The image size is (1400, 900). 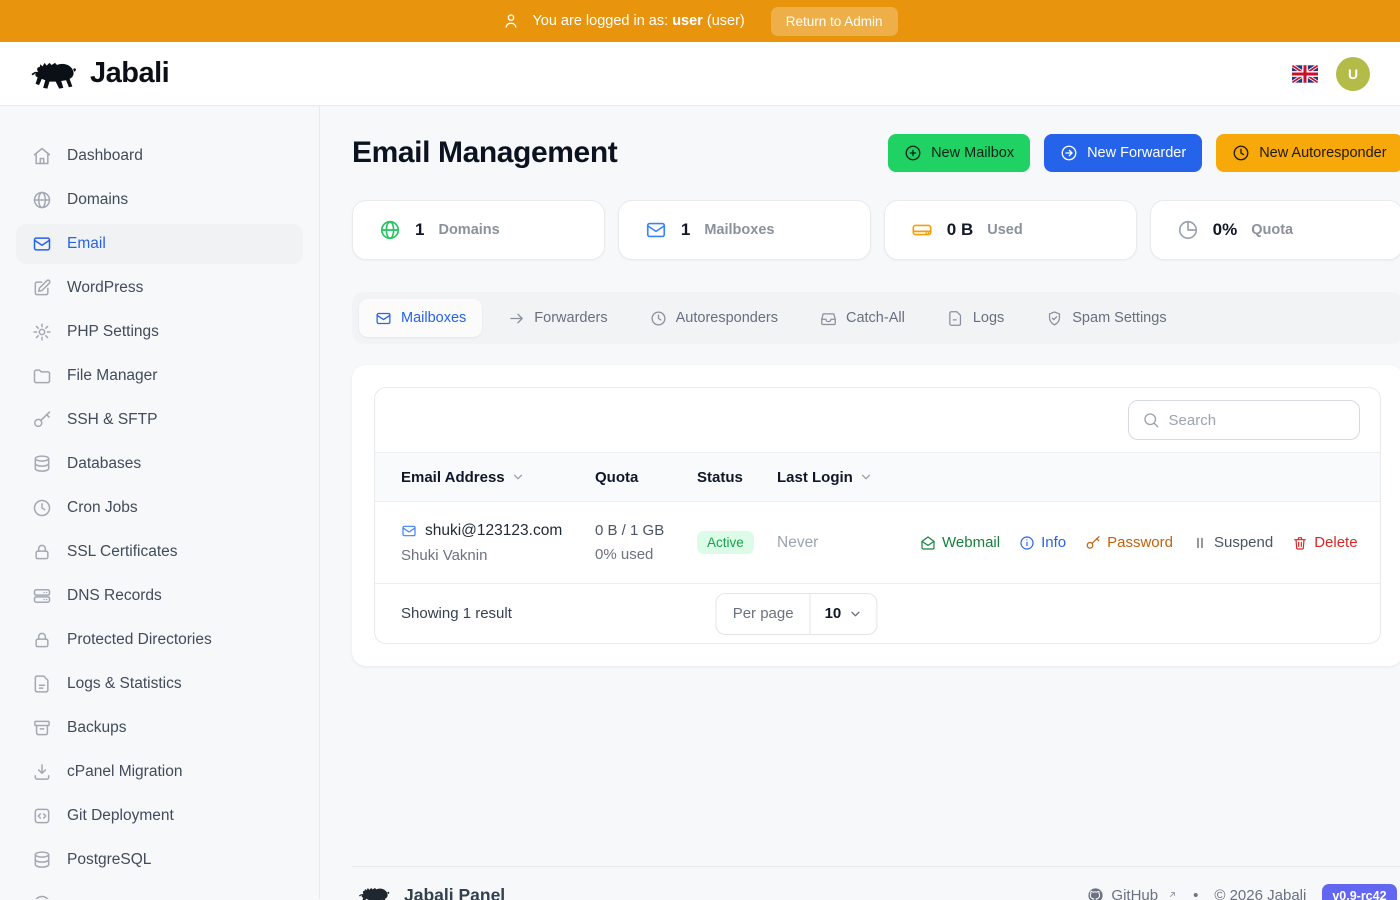 I want to click on version-badge: v0.9-rc42, so click(x=1359, y=891).